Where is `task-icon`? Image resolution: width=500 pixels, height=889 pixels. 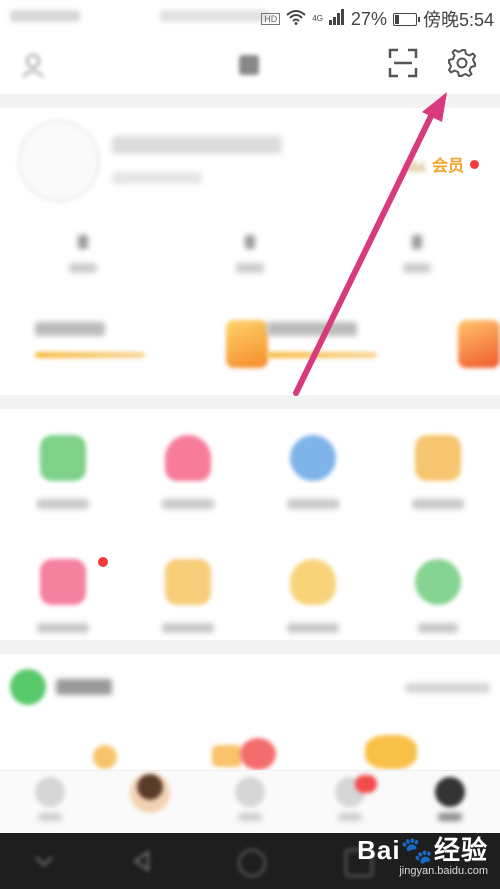 task-icon is located at coordinates (187, 582).